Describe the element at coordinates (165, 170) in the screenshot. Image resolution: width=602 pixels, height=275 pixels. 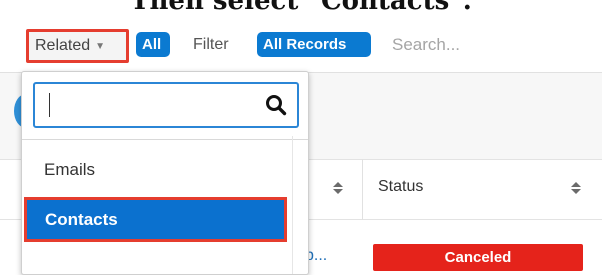
I see `dropdown-item-emails: Emails` at that location.